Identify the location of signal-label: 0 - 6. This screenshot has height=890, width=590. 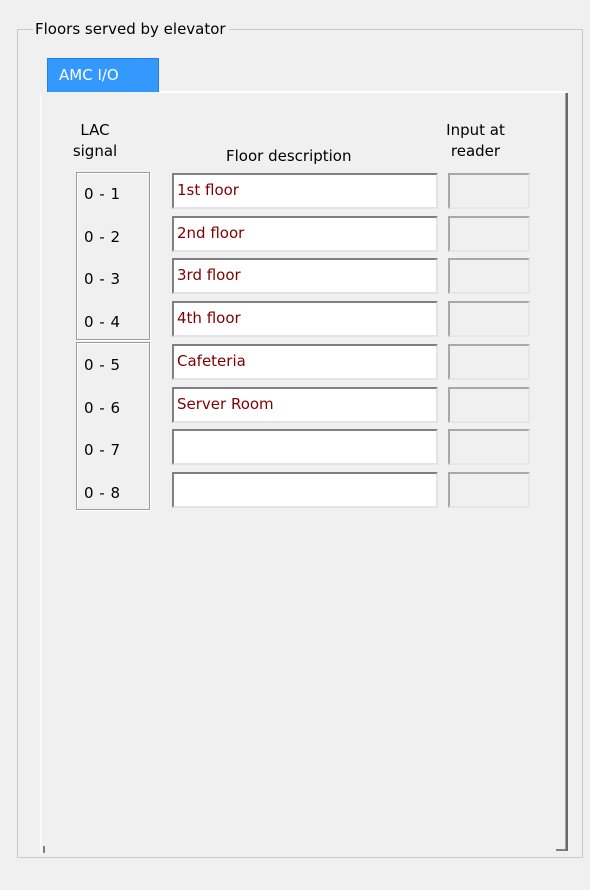
(102, 408).